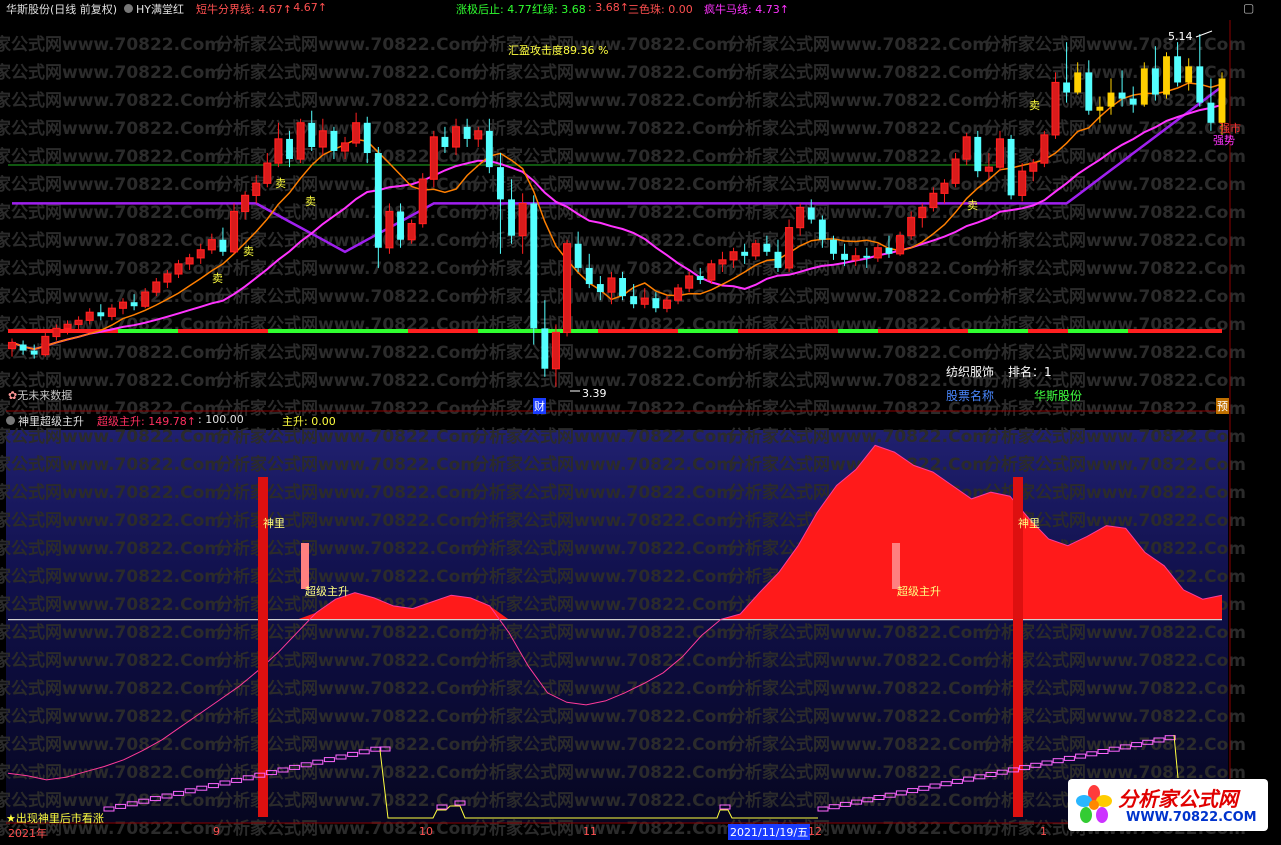 The height and width of the screenshot is (845, 1281). Describe the element at coordinates (1248, 8) in the screenshot. I see `window-toggle-icon: ▢` at that location.